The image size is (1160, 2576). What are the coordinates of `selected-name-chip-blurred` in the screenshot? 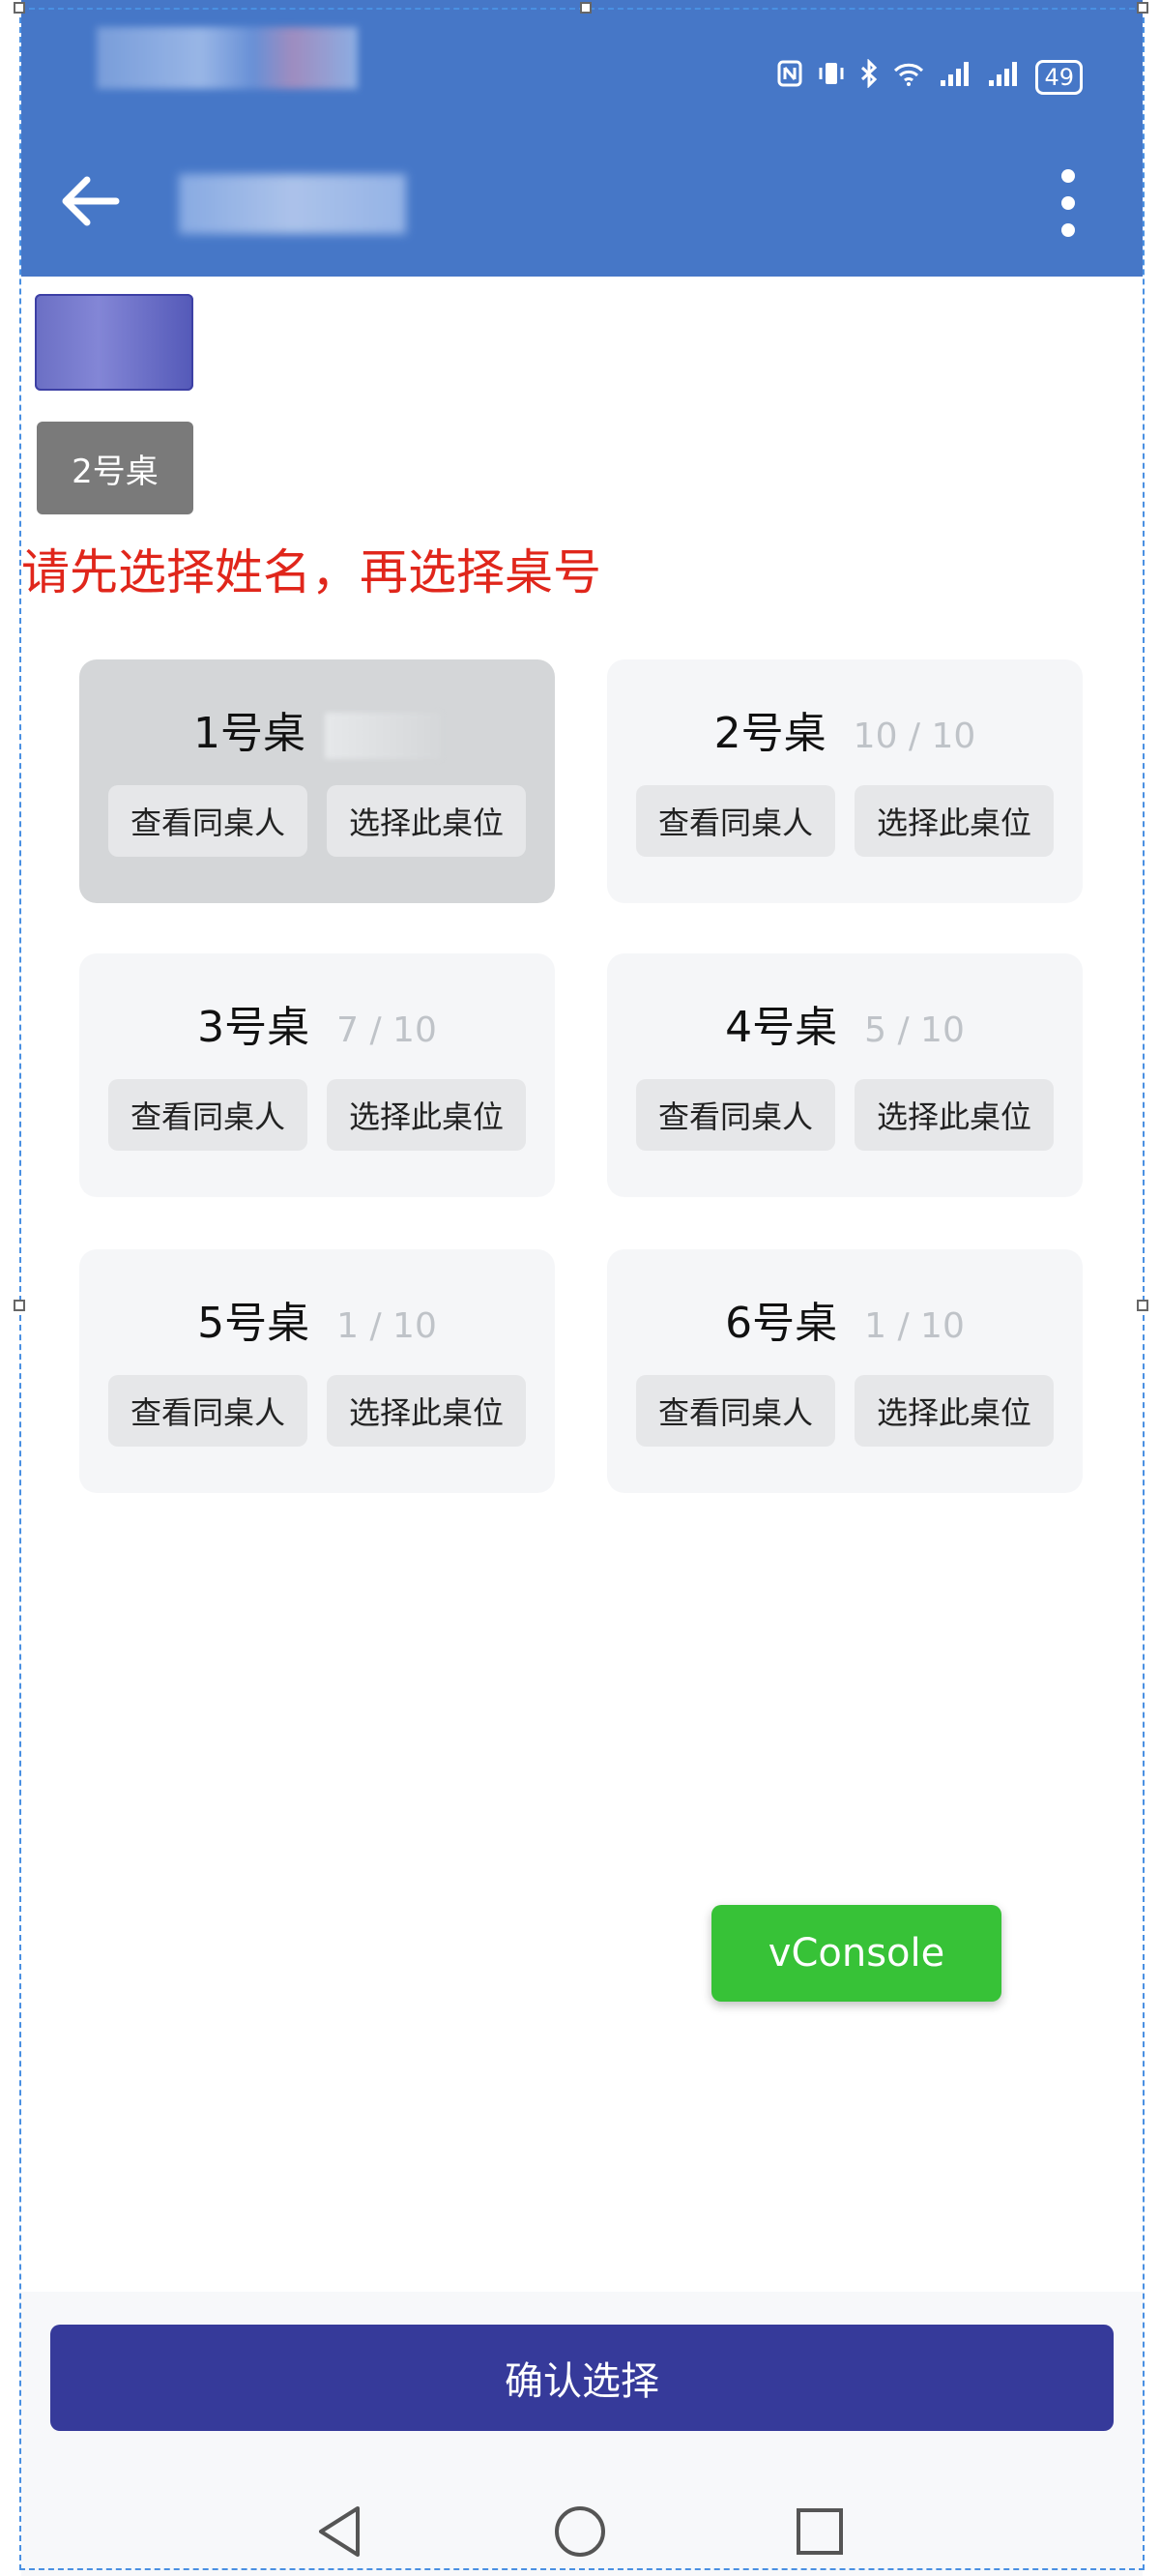 It's located at (114, 342).